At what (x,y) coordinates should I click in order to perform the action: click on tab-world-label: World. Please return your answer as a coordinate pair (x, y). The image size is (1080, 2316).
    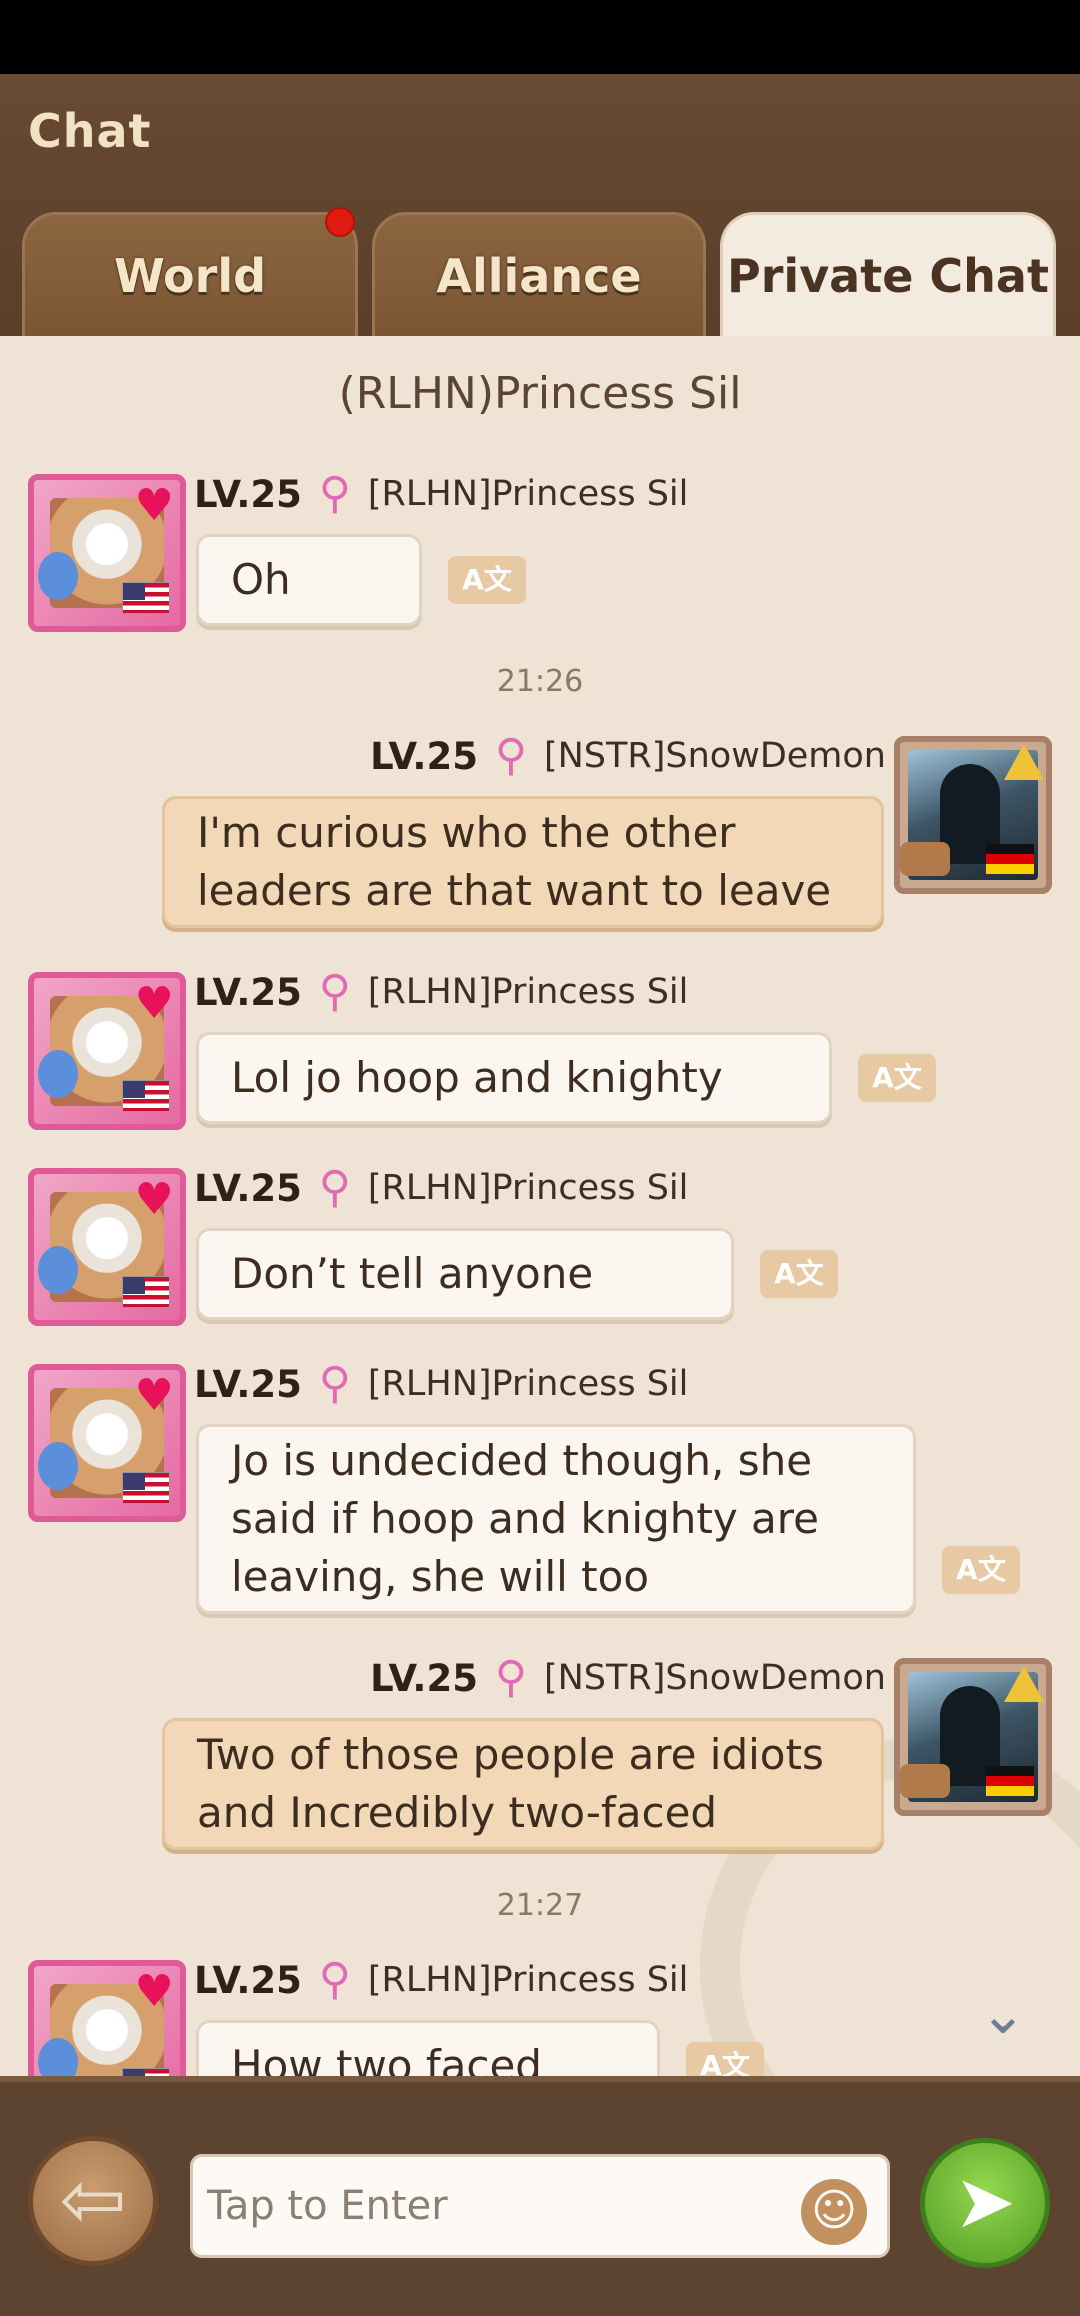
    Looking at the image, I should click on (190, 275).